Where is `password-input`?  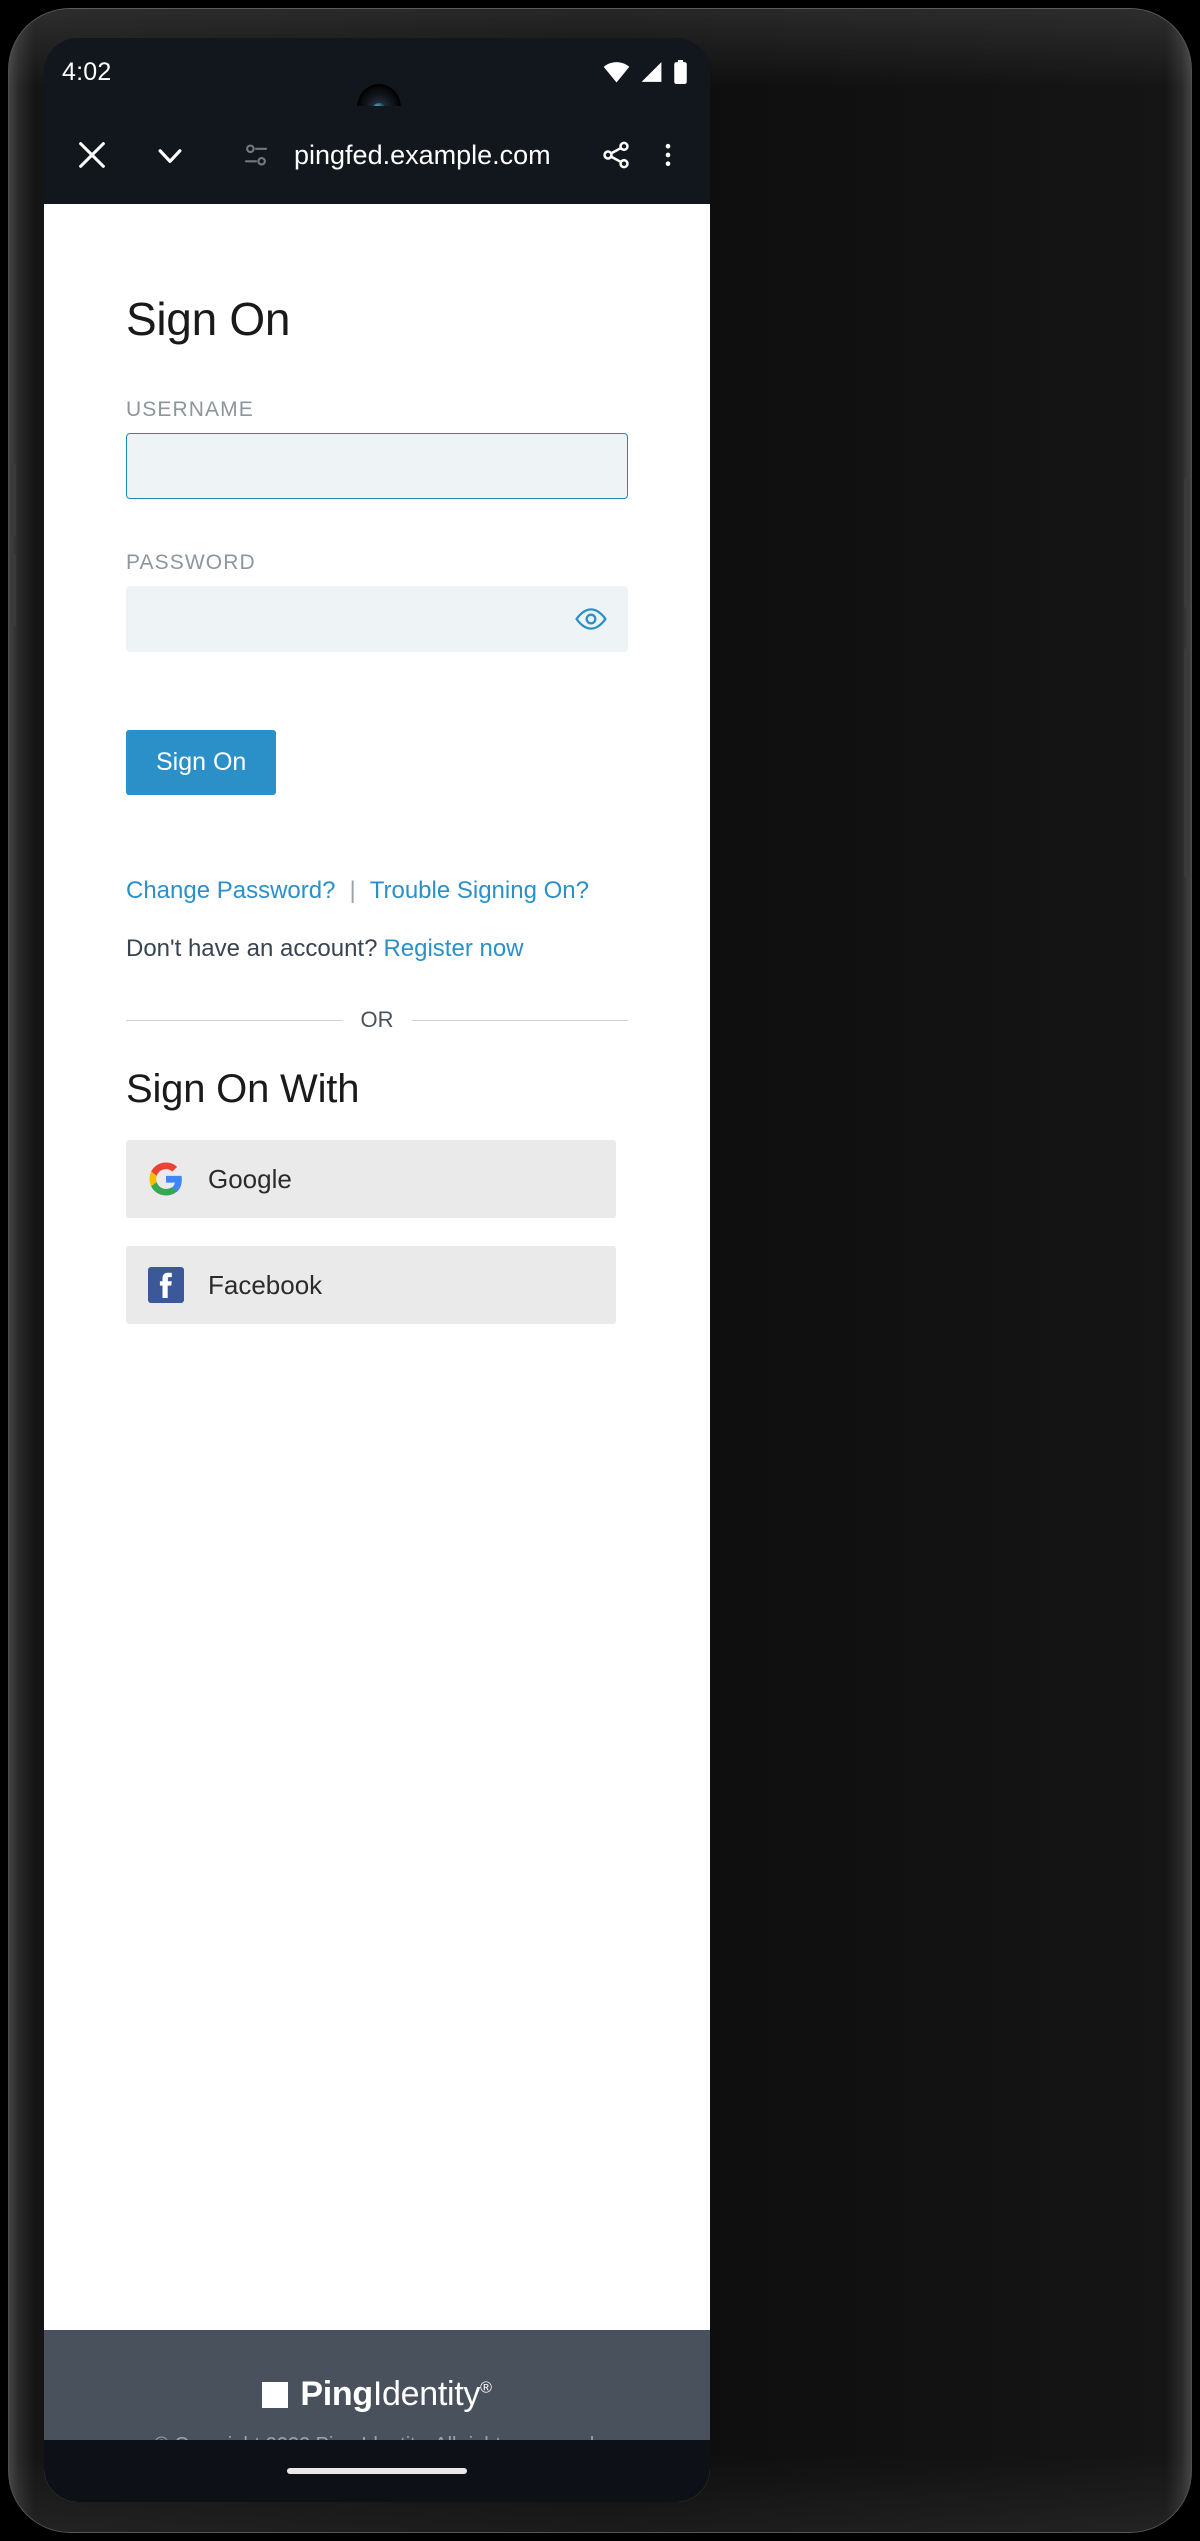
password-input is located at coordinates (377, 619).